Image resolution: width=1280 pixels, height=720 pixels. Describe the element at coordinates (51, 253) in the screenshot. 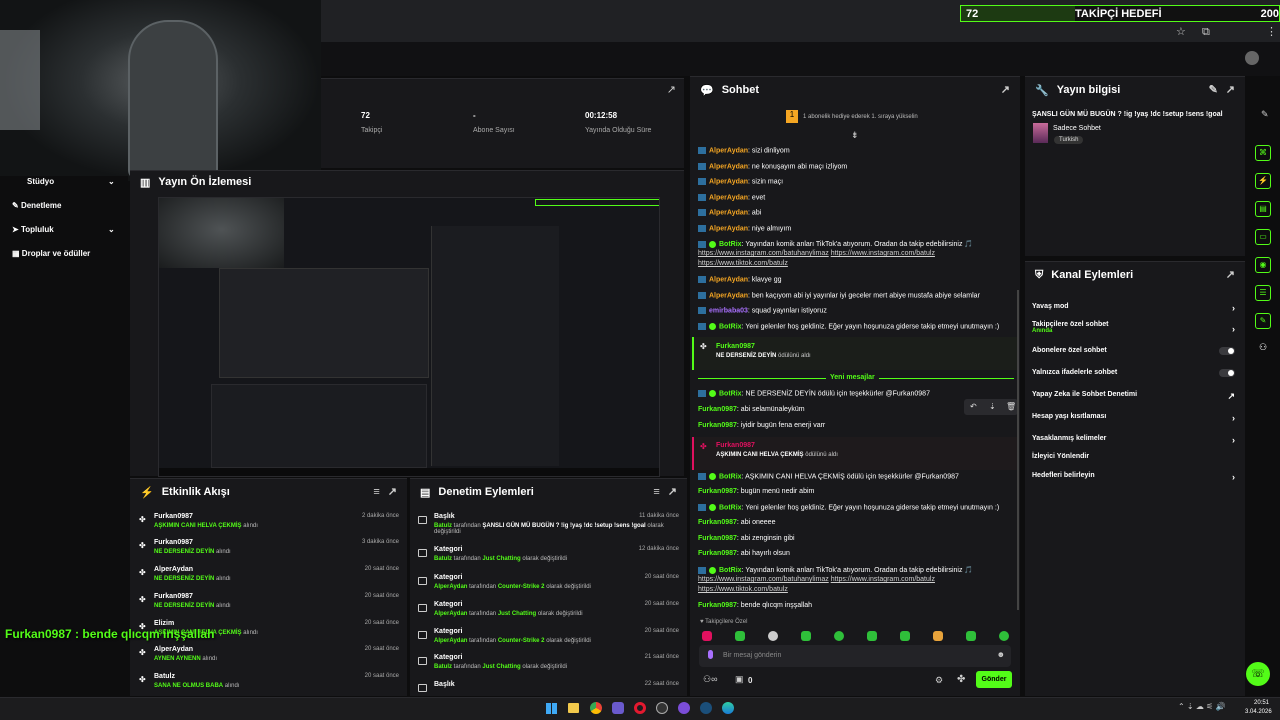

I see `sidebar-item-drops: ▦ Droplar ve ödüller` at that location.